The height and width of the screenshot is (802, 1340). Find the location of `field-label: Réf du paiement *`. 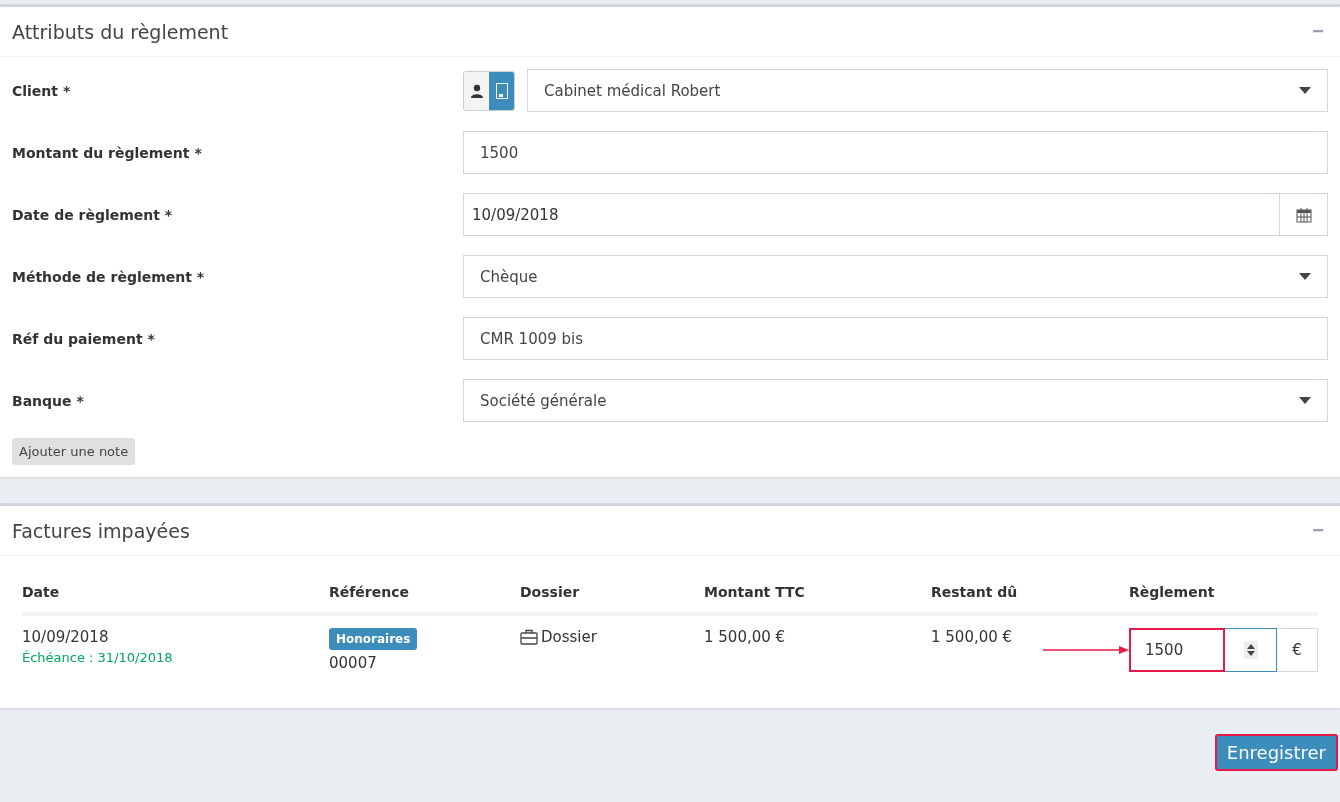

field-label: Réf du paiement * is located at coordinates (84, 338).